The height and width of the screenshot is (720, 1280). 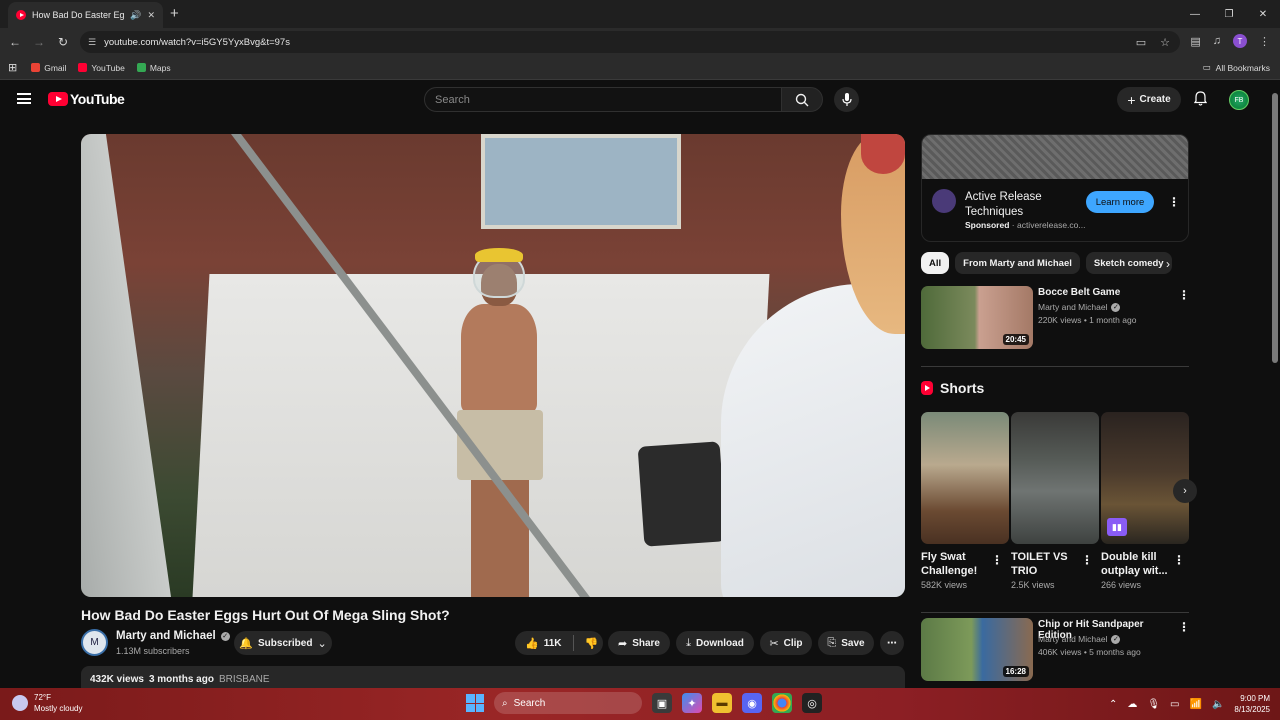 What do you see at coordinates (1165, 42) in the screenshot?
I see `bookmark-star-icon: ☆` at bounding box center [1165, 42].